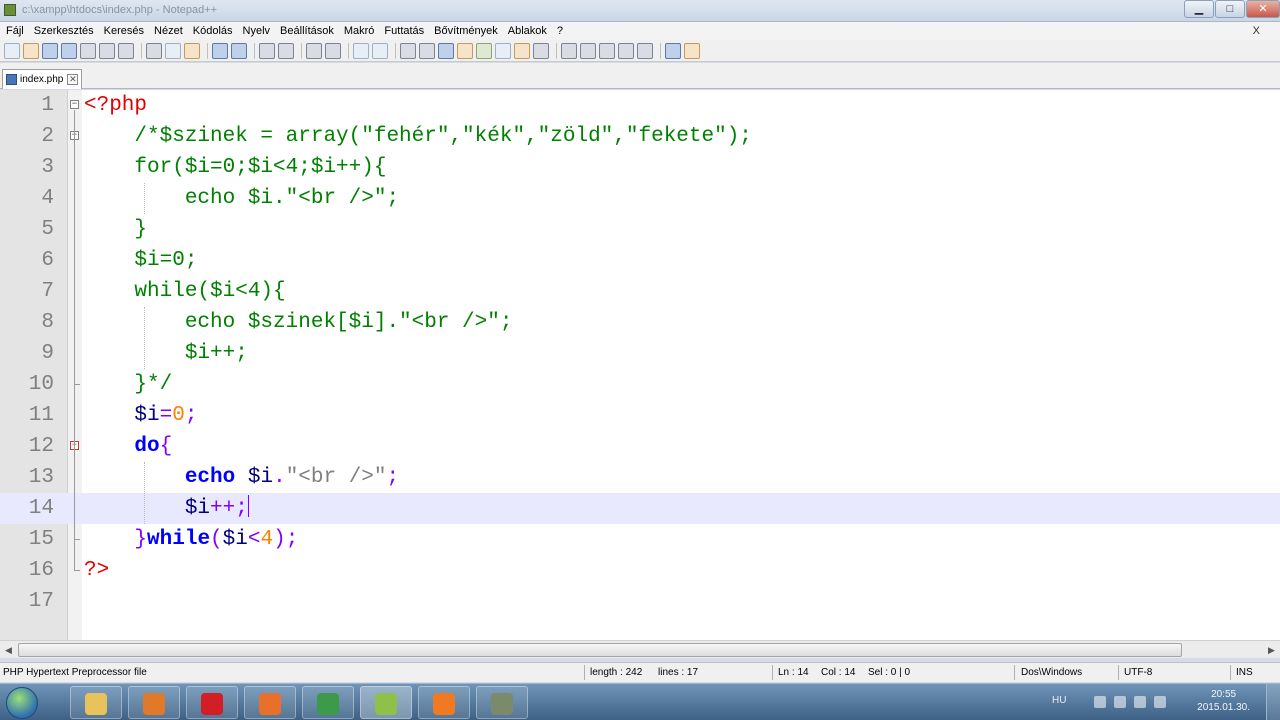  I want to click on tray-arrow-icon, so click(1100, 702).